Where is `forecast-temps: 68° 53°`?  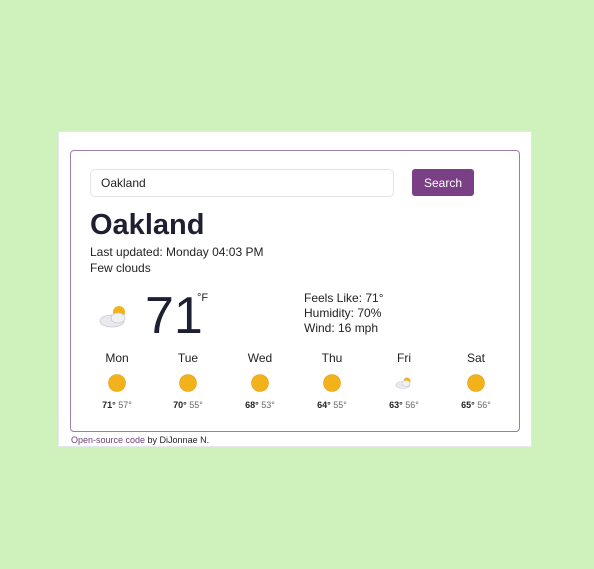 forecast-temps: 68° 53° is located at coordinates (260, 405).